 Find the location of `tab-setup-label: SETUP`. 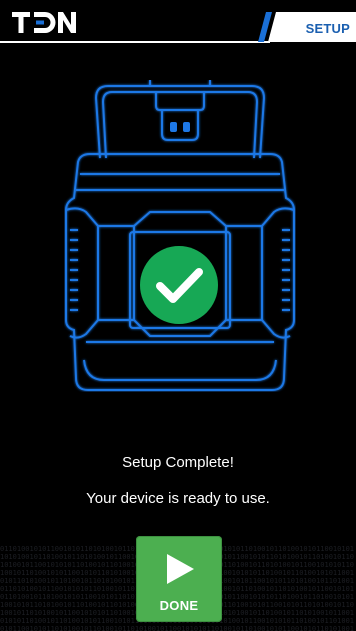

tab-setup-label: SETUP is located at coordinates (327, 28).